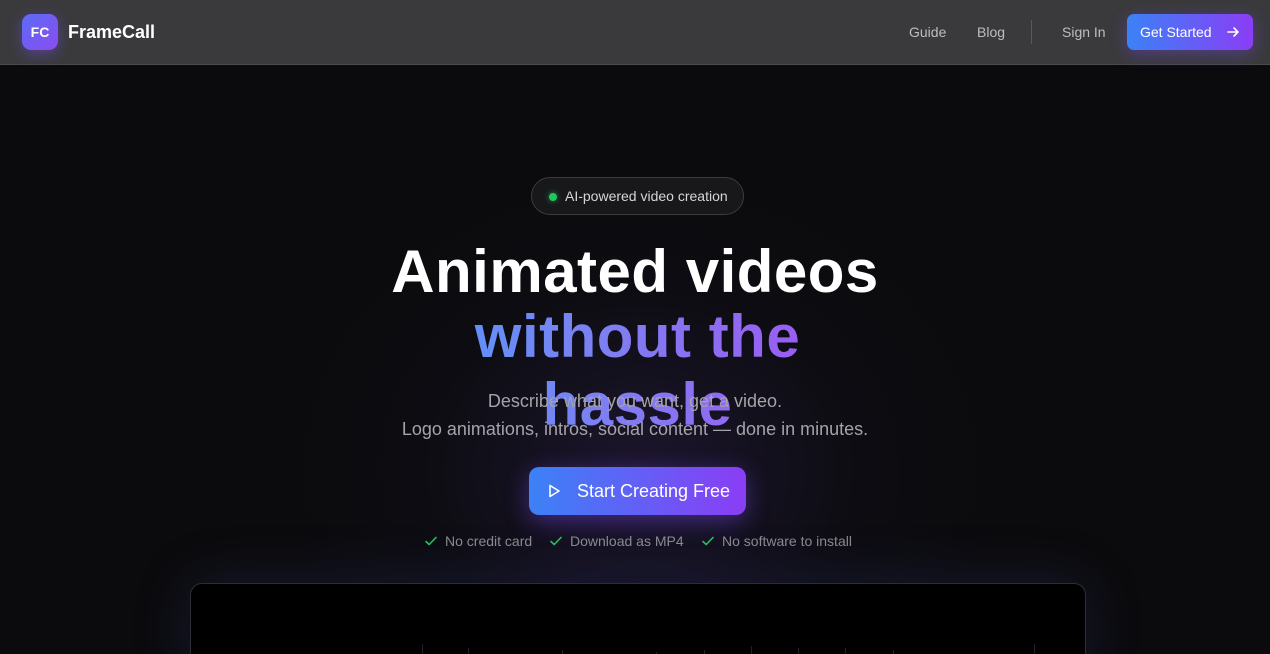 This screenshot has width=1270, height=654. I want to click on hero-subtitle-line-1: Describe what you want, get a video., so click(635, 401).